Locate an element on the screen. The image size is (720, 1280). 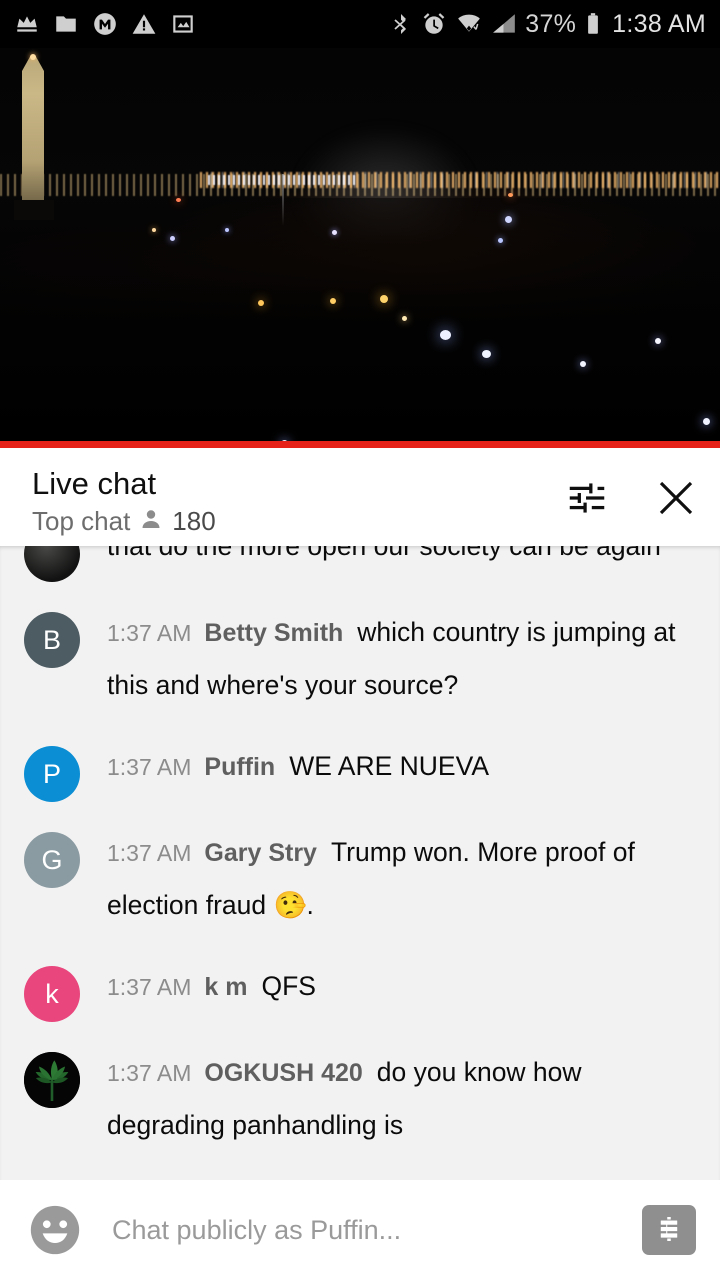
m-circle-icon is located at coordinates (105, 24).